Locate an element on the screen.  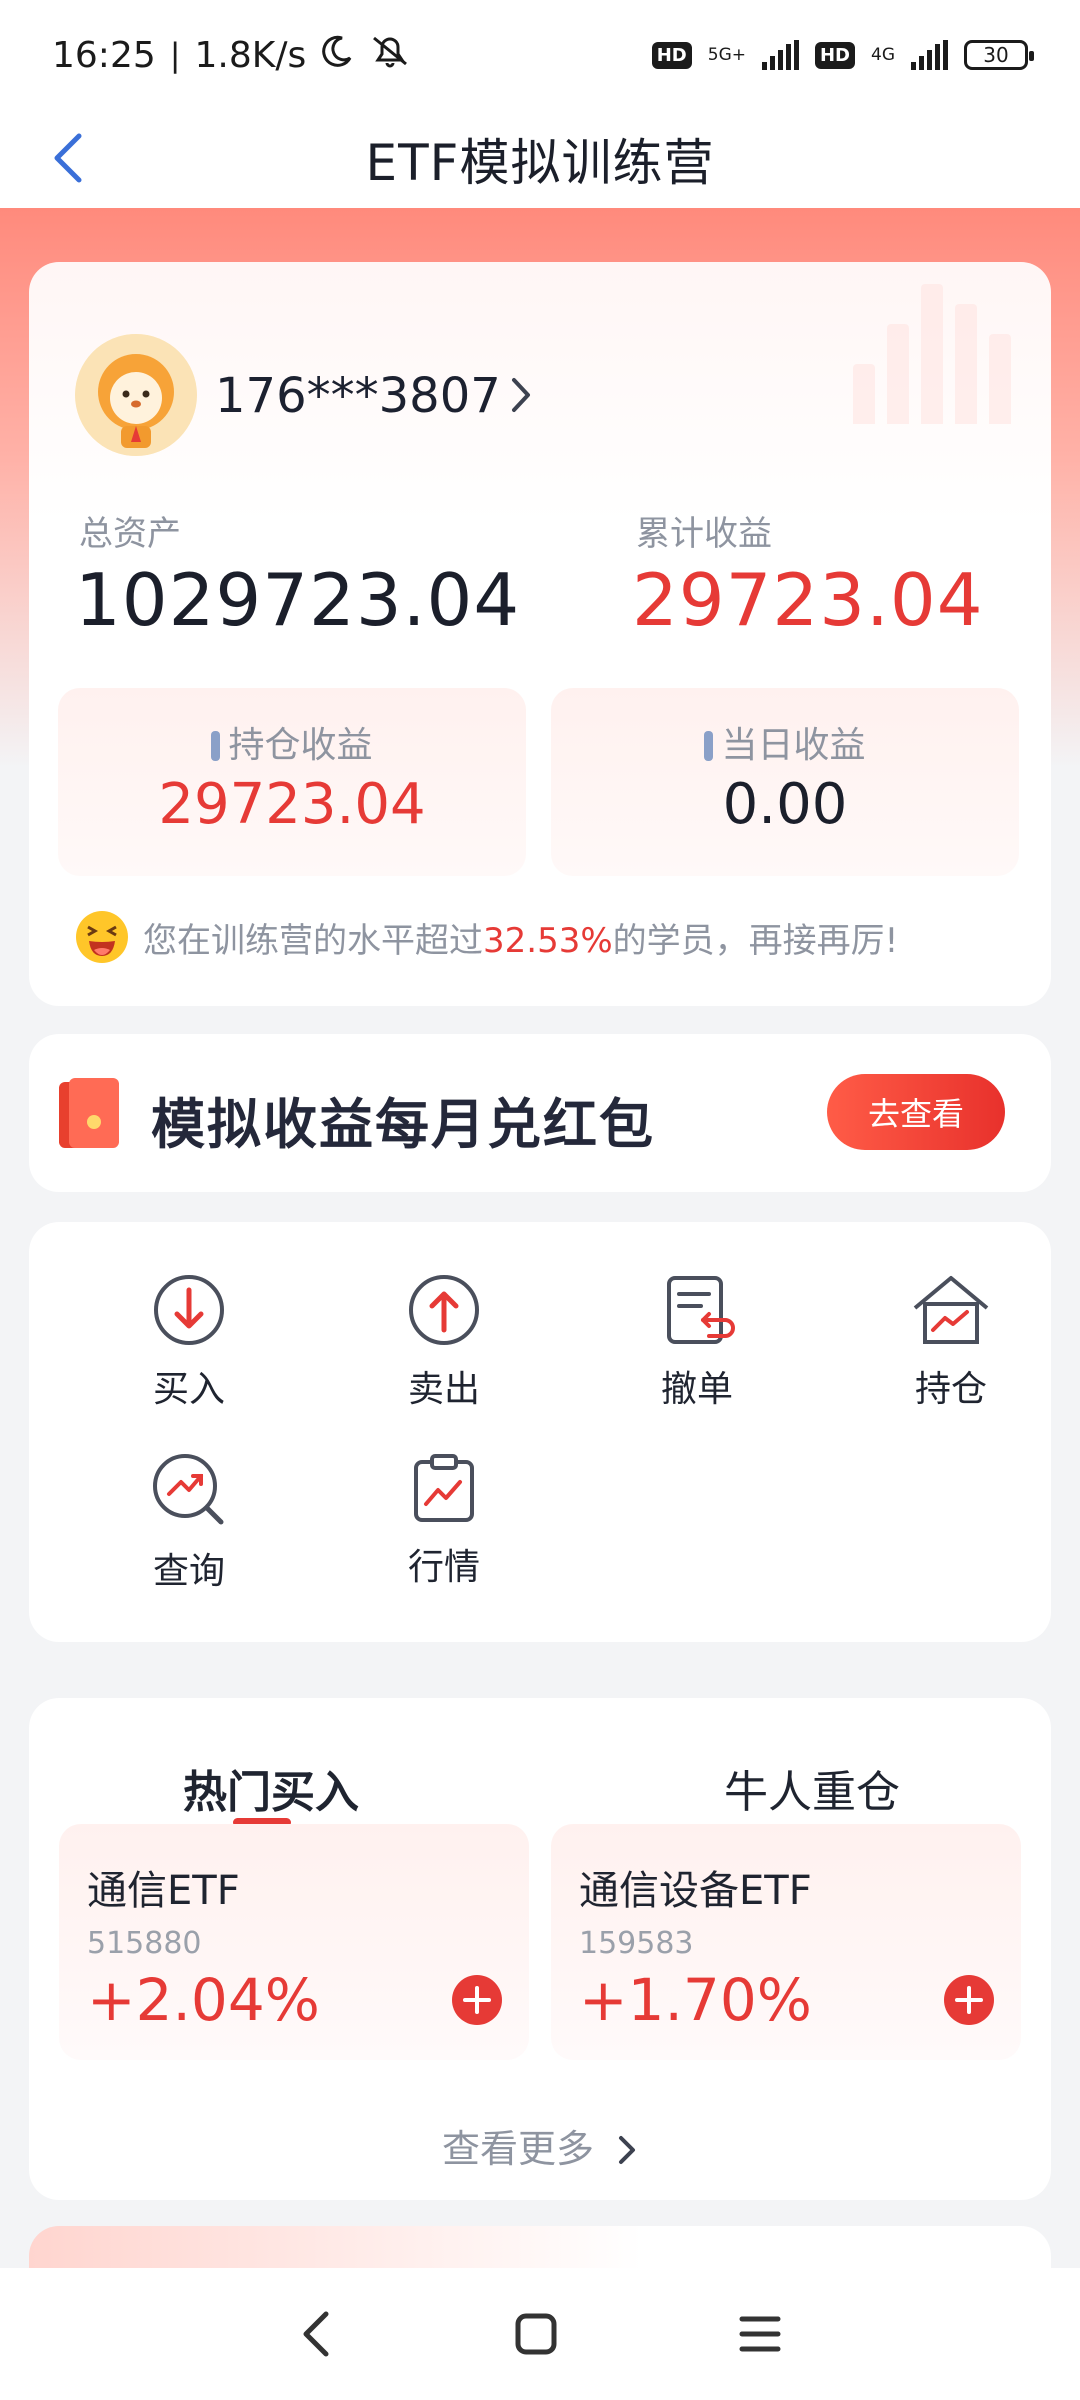
buy-label: 买入 is located at coordinates (188, 1389).